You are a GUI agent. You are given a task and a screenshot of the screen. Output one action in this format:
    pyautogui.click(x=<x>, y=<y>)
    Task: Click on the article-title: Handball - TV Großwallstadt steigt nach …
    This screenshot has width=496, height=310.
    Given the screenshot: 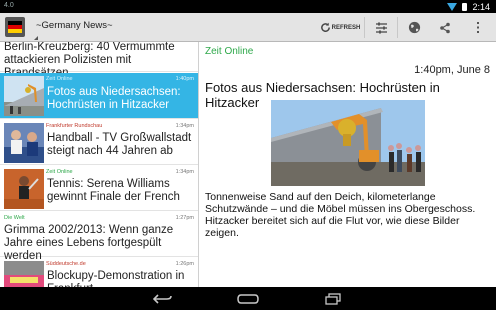 What is the action you would take?
    pyautogui.click(x=119, y=144)
    